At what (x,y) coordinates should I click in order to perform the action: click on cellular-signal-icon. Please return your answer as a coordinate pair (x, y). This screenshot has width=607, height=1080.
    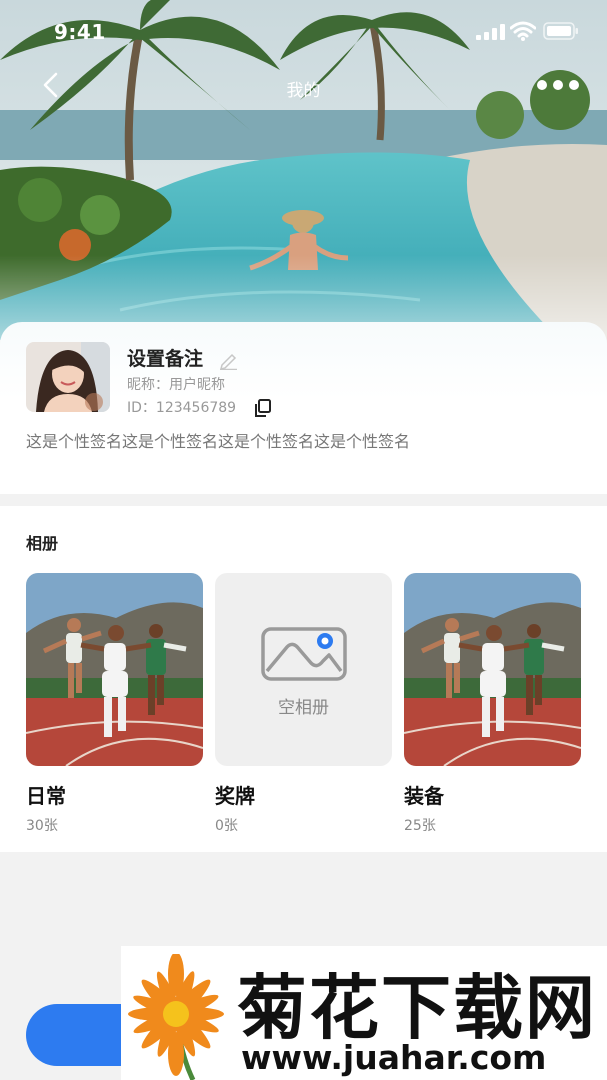
    Looking at the image, I should click on (490, 32).